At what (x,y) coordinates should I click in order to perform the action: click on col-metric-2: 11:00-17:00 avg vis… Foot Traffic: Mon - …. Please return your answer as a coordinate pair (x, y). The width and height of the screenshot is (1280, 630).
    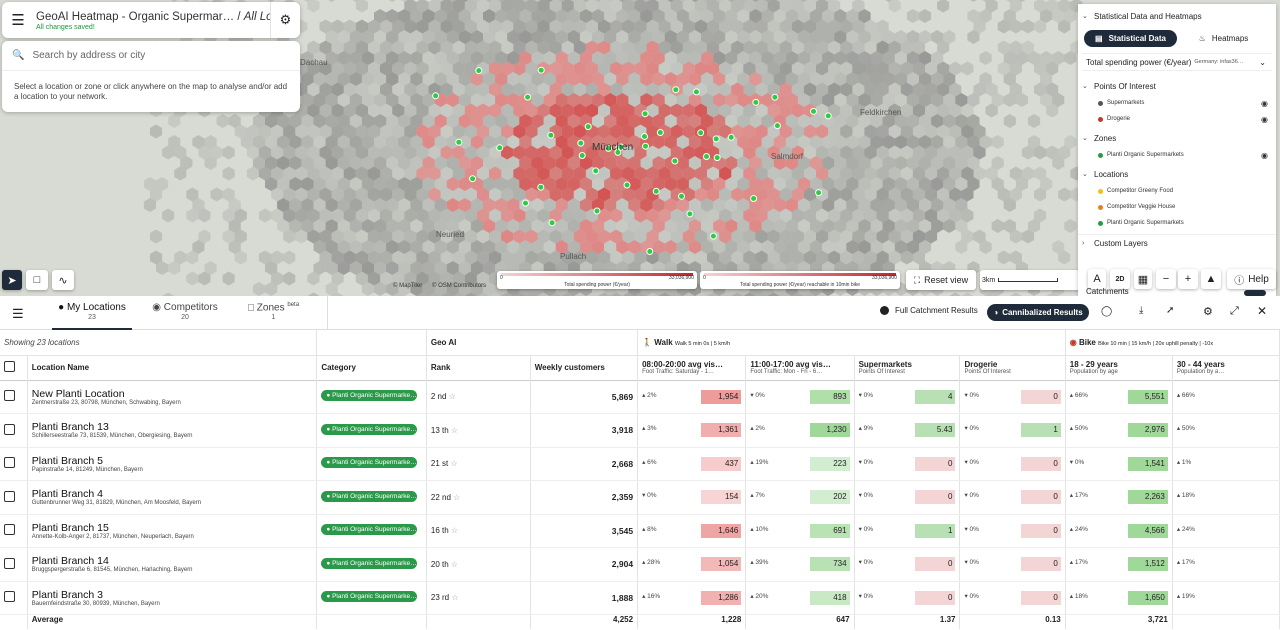
    Looking at the image, I should click on (800, 367).